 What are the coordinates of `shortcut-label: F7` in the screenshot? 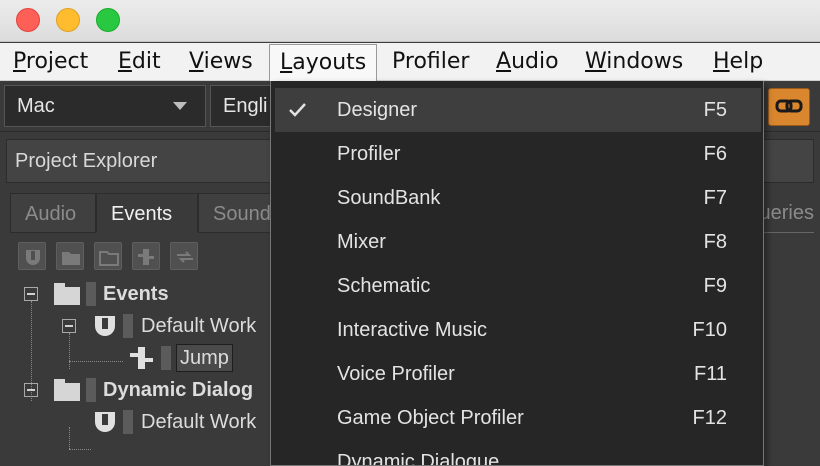 It's located at (715, 198).